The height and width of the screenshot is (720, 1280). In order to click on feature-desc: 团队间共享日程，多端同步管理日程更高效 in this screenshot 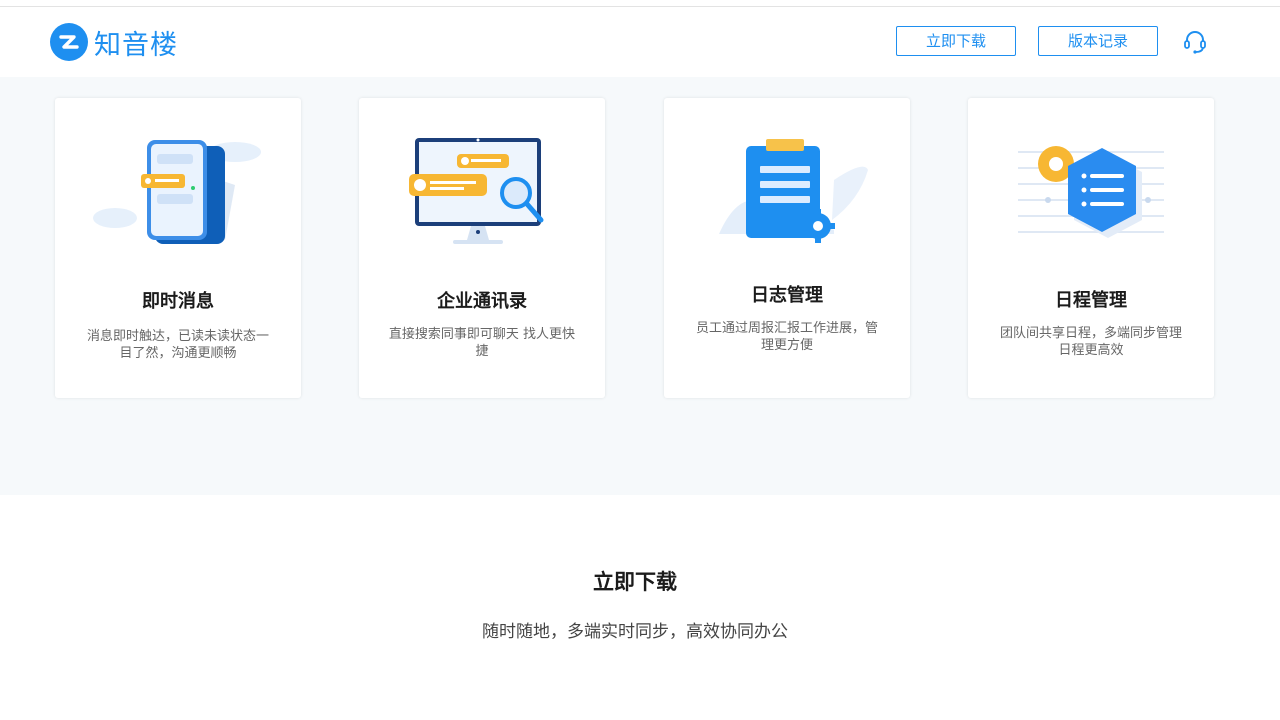, I will do `click(1090, 342)`.